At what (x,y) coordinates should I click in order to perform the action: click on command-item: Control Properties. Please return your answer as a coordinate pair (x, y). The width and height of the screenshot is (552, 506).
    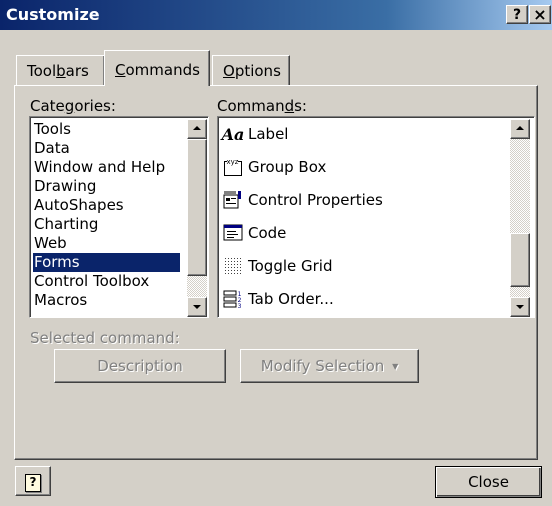
    Looking at the image, I should click on (302, 200).